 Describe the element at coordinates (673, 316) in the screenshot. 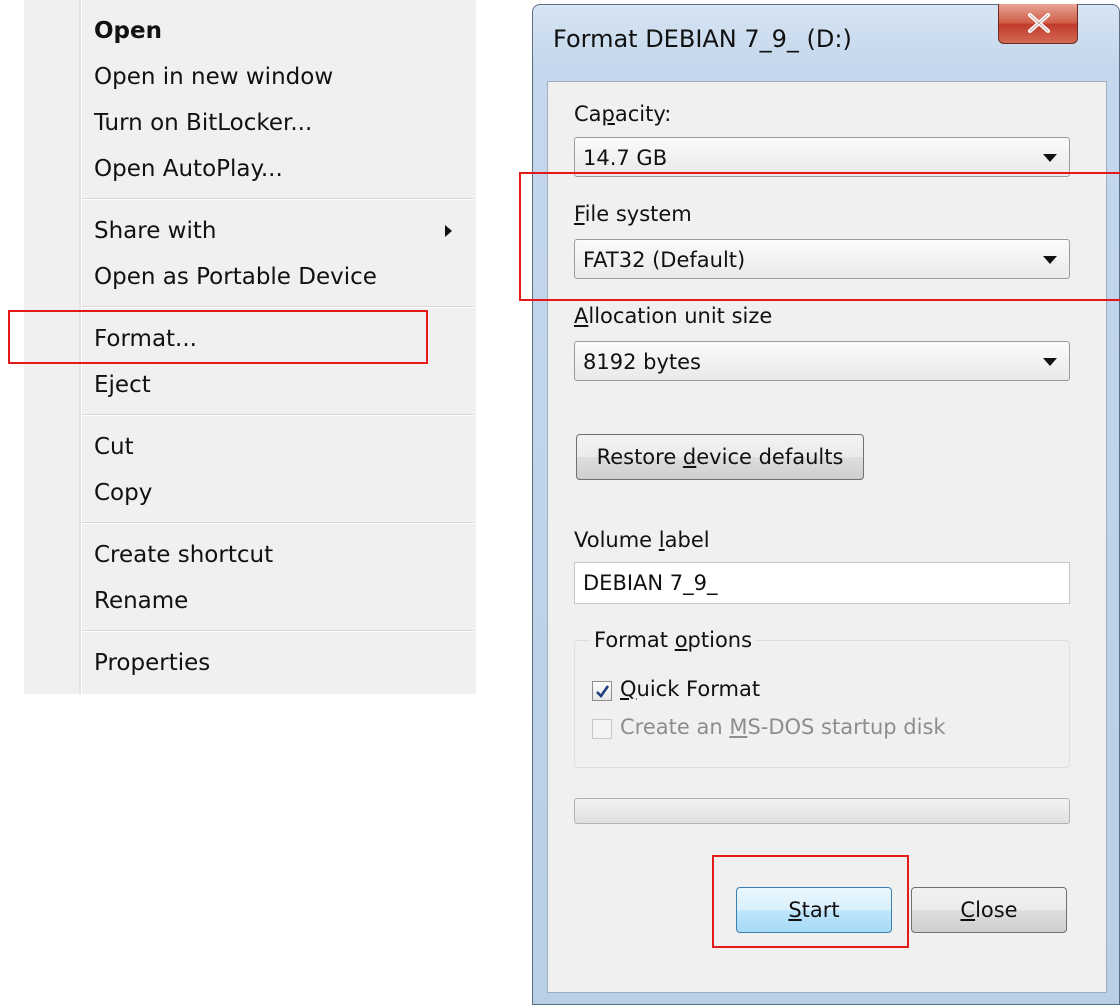

I see `allocation-unit-label: Allocation unit size` at that location.